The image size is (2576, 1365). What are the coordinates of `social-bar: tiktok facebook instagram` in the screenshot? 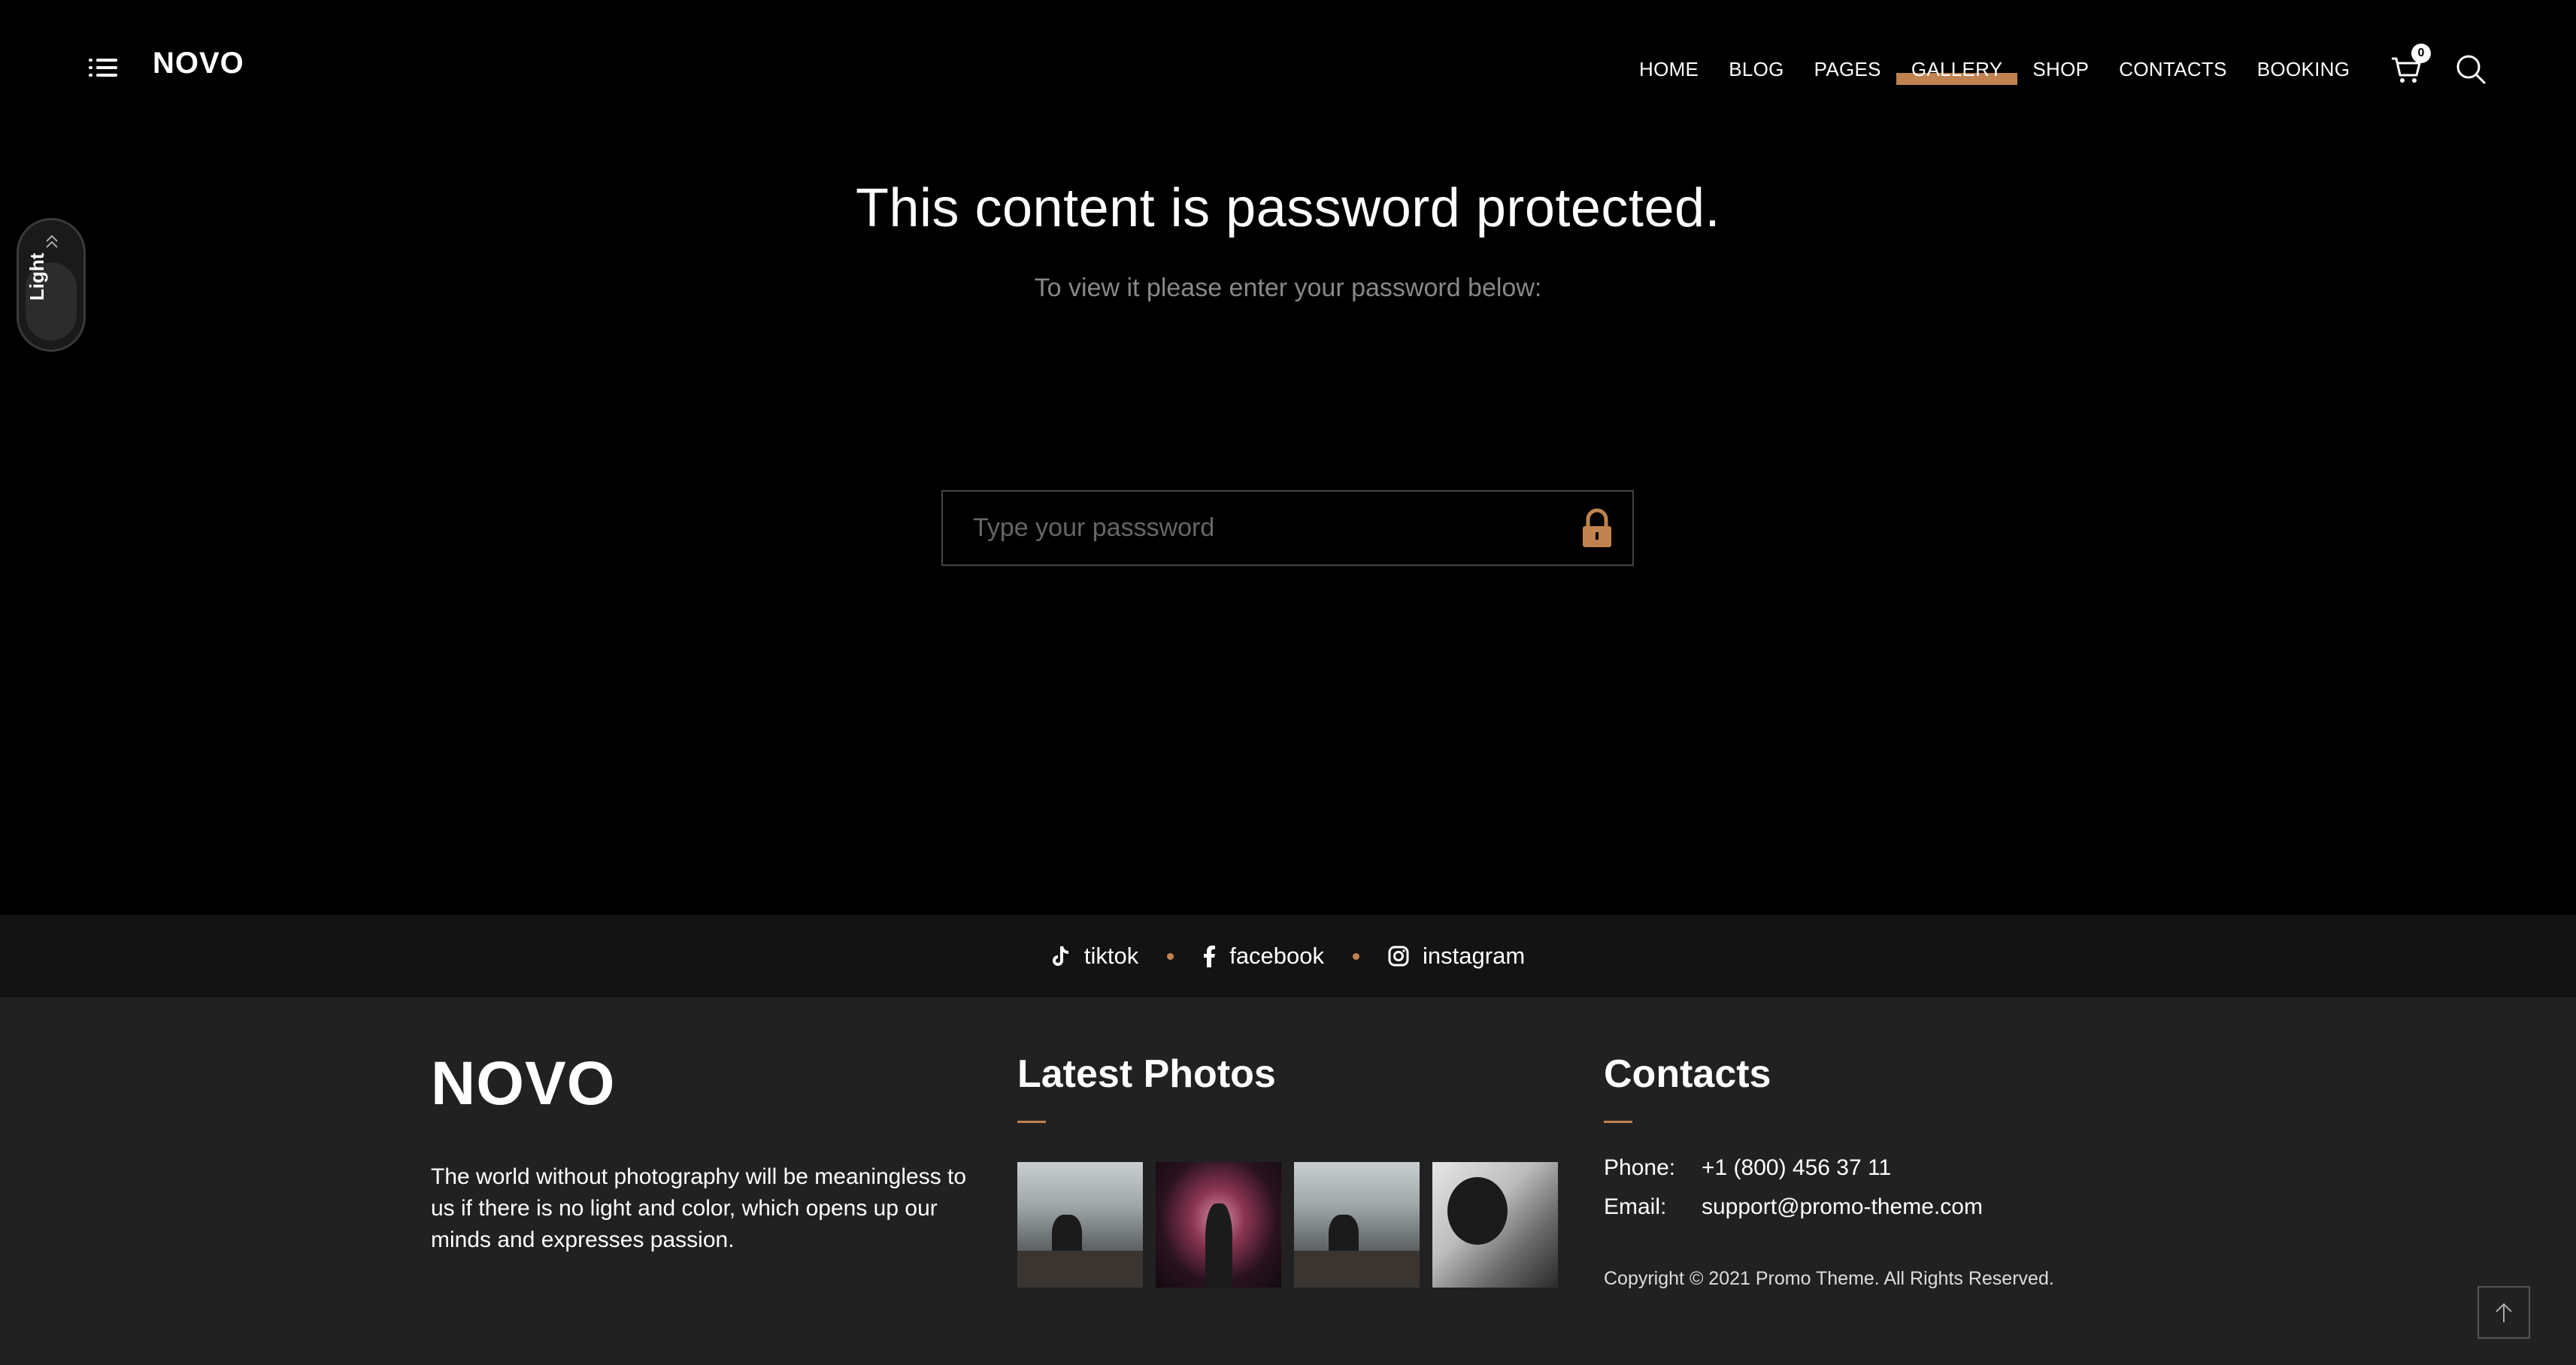 It's located at (1288, 956).